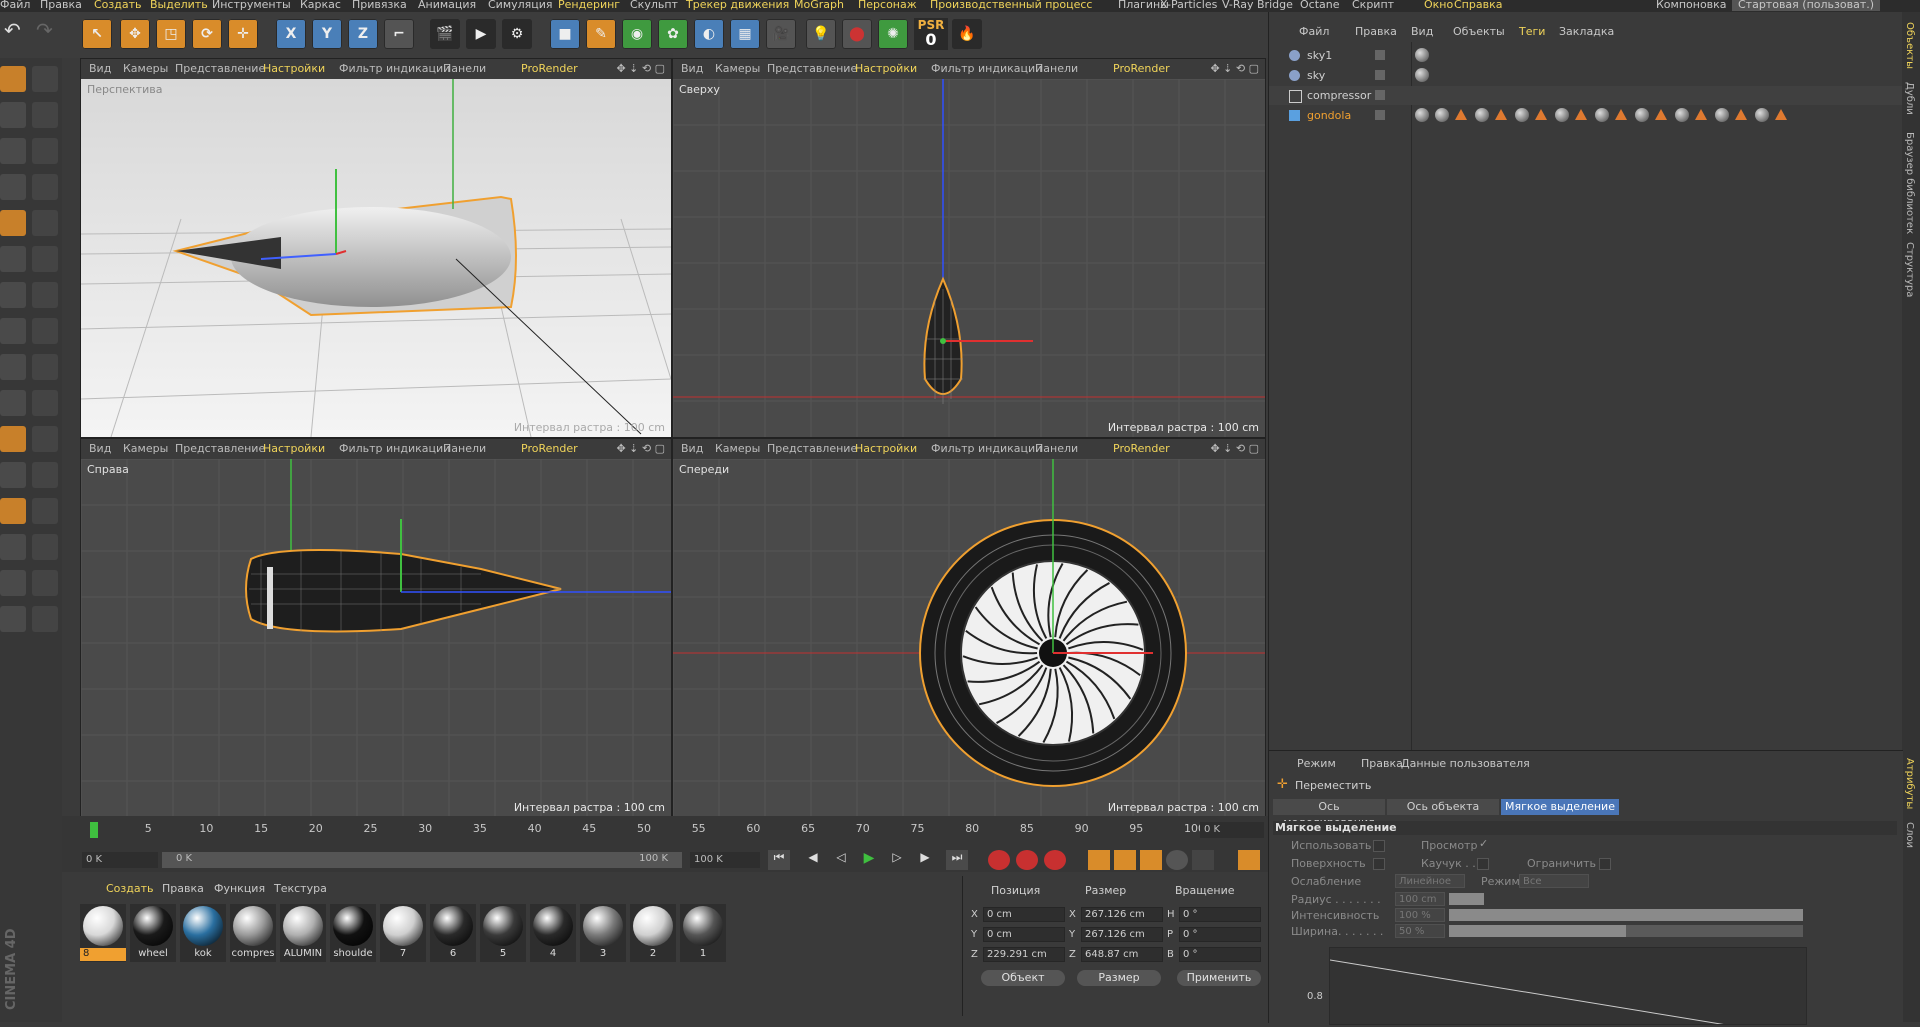 Image resolution: width=1920 pixels, height=1027 pixels. I want to click on side-tab: Слои, so click(1909, 835).